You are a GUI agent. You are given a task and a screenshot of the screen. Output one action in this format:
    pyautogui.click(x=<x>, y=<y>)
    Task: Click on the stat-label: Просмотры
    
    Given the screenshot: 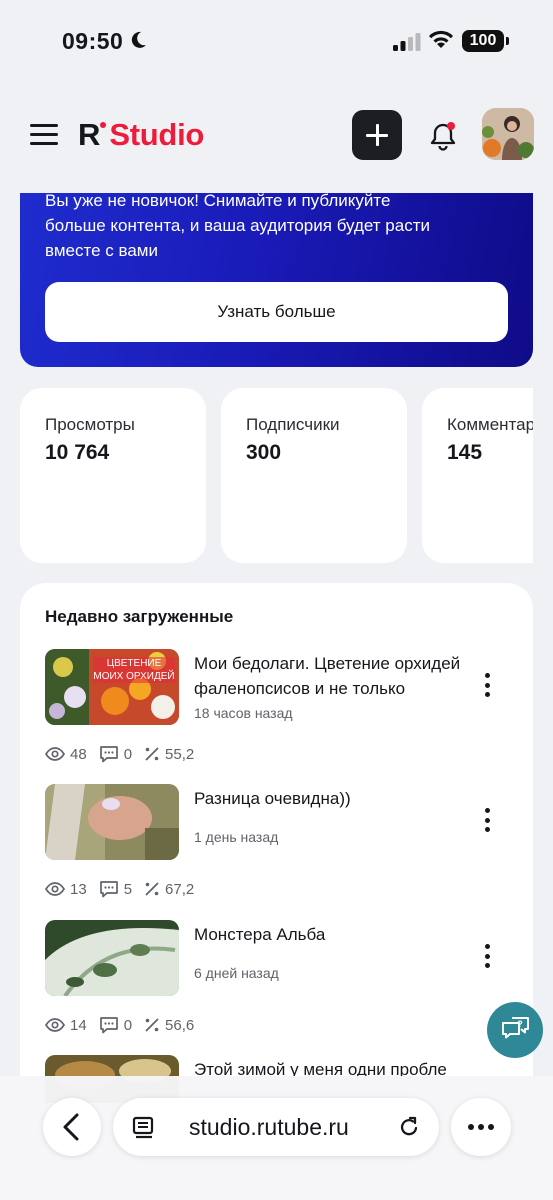 What is the action you would take?
    pyautogui.click(x=90, y=424)
    